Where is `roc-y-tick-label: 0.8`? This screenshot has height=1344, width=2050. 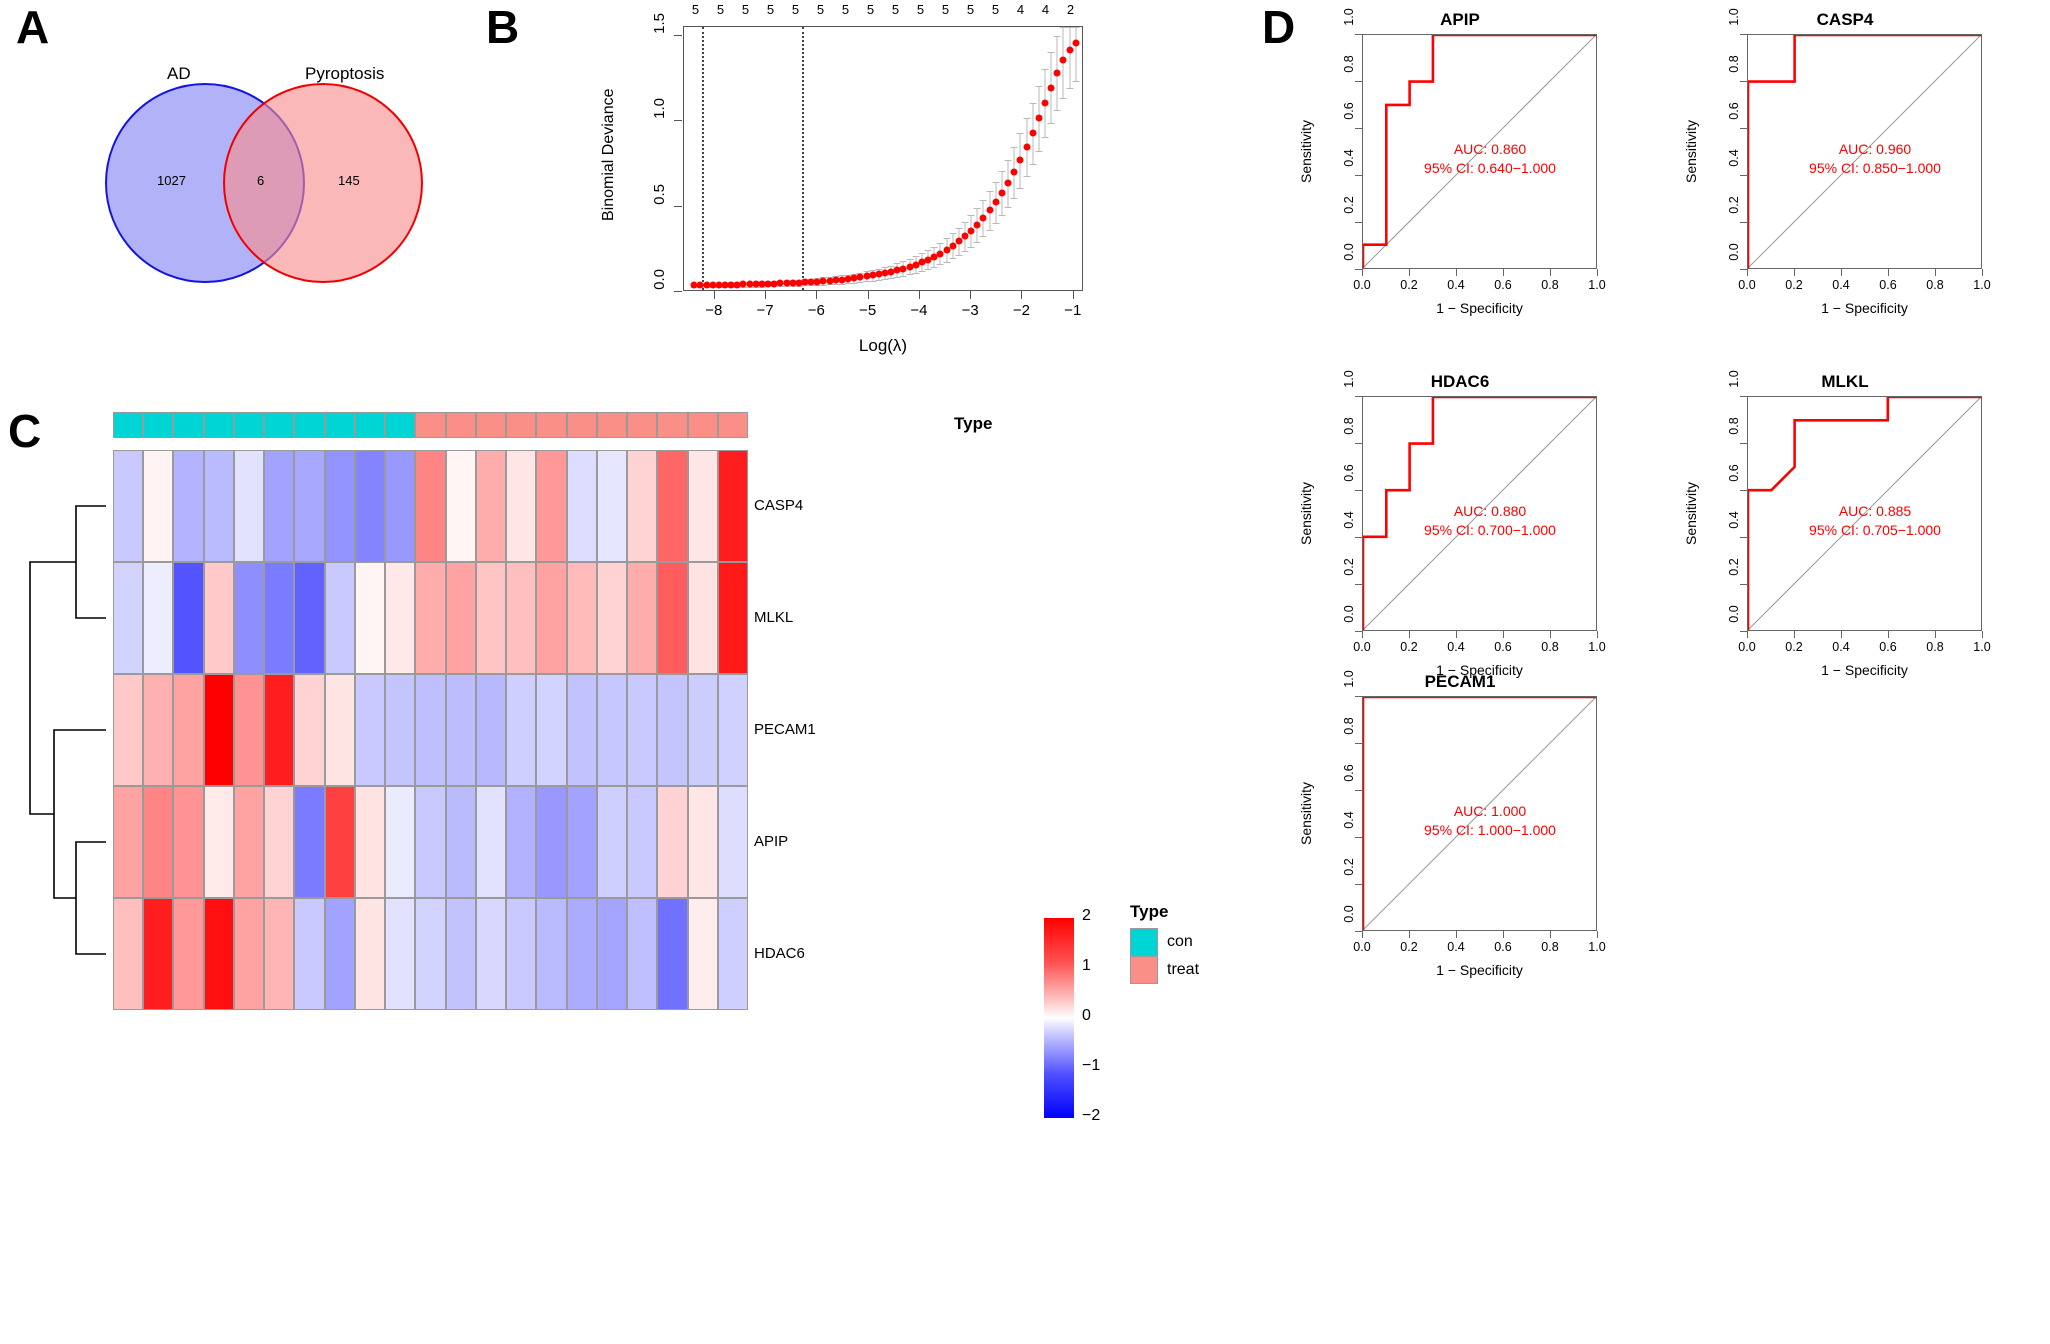
roc-y-tick-label: 0.8 is located at coordinates (1349, 426).